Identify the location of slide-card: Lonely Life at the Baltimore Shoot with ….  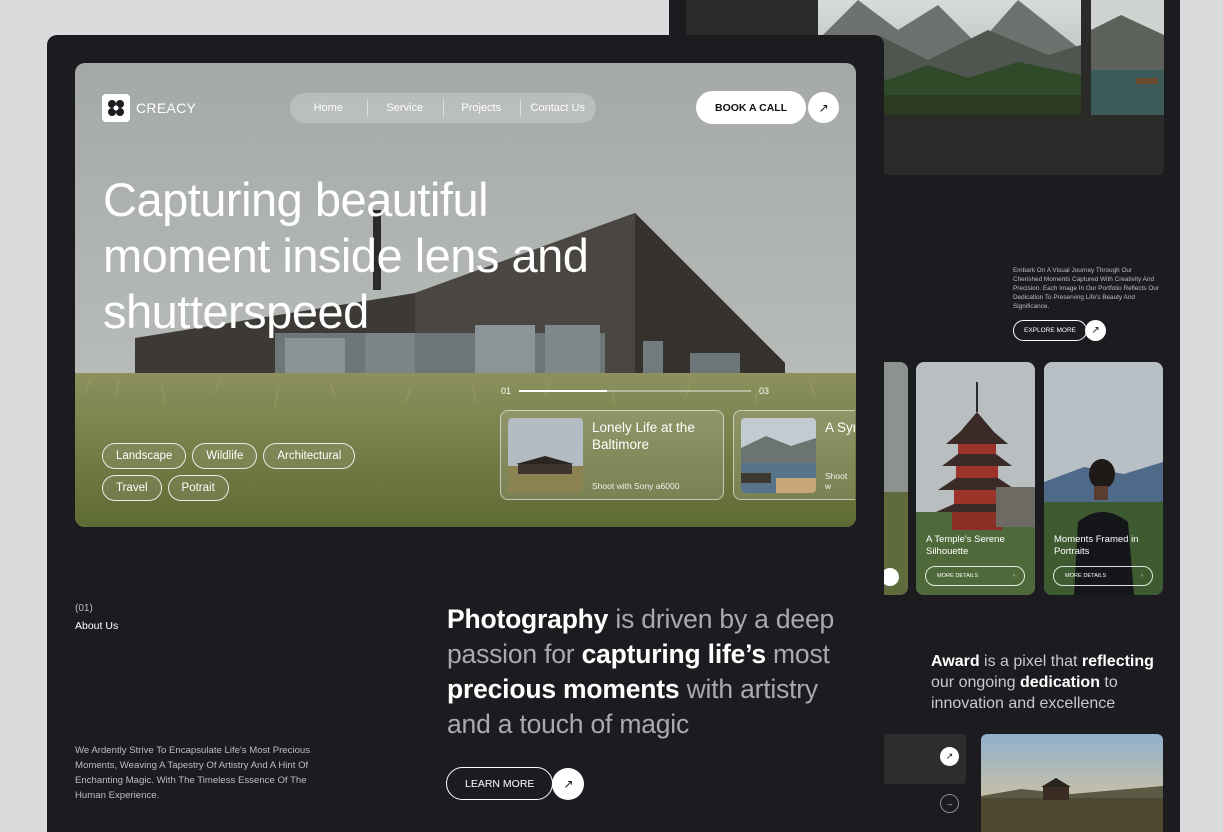
(612, 455).